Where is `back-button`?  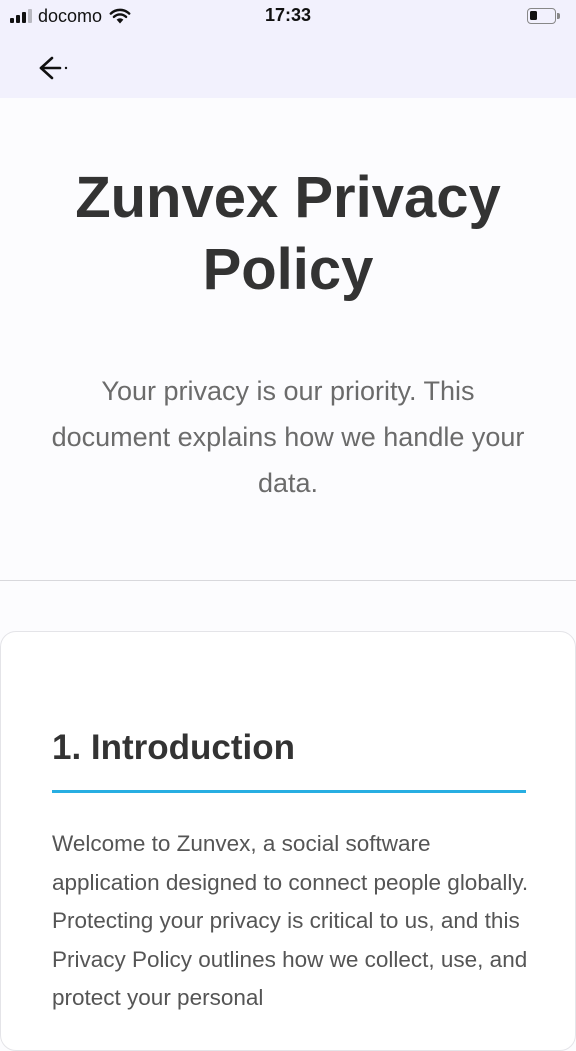
back-button is located at coordinates (48, 68).